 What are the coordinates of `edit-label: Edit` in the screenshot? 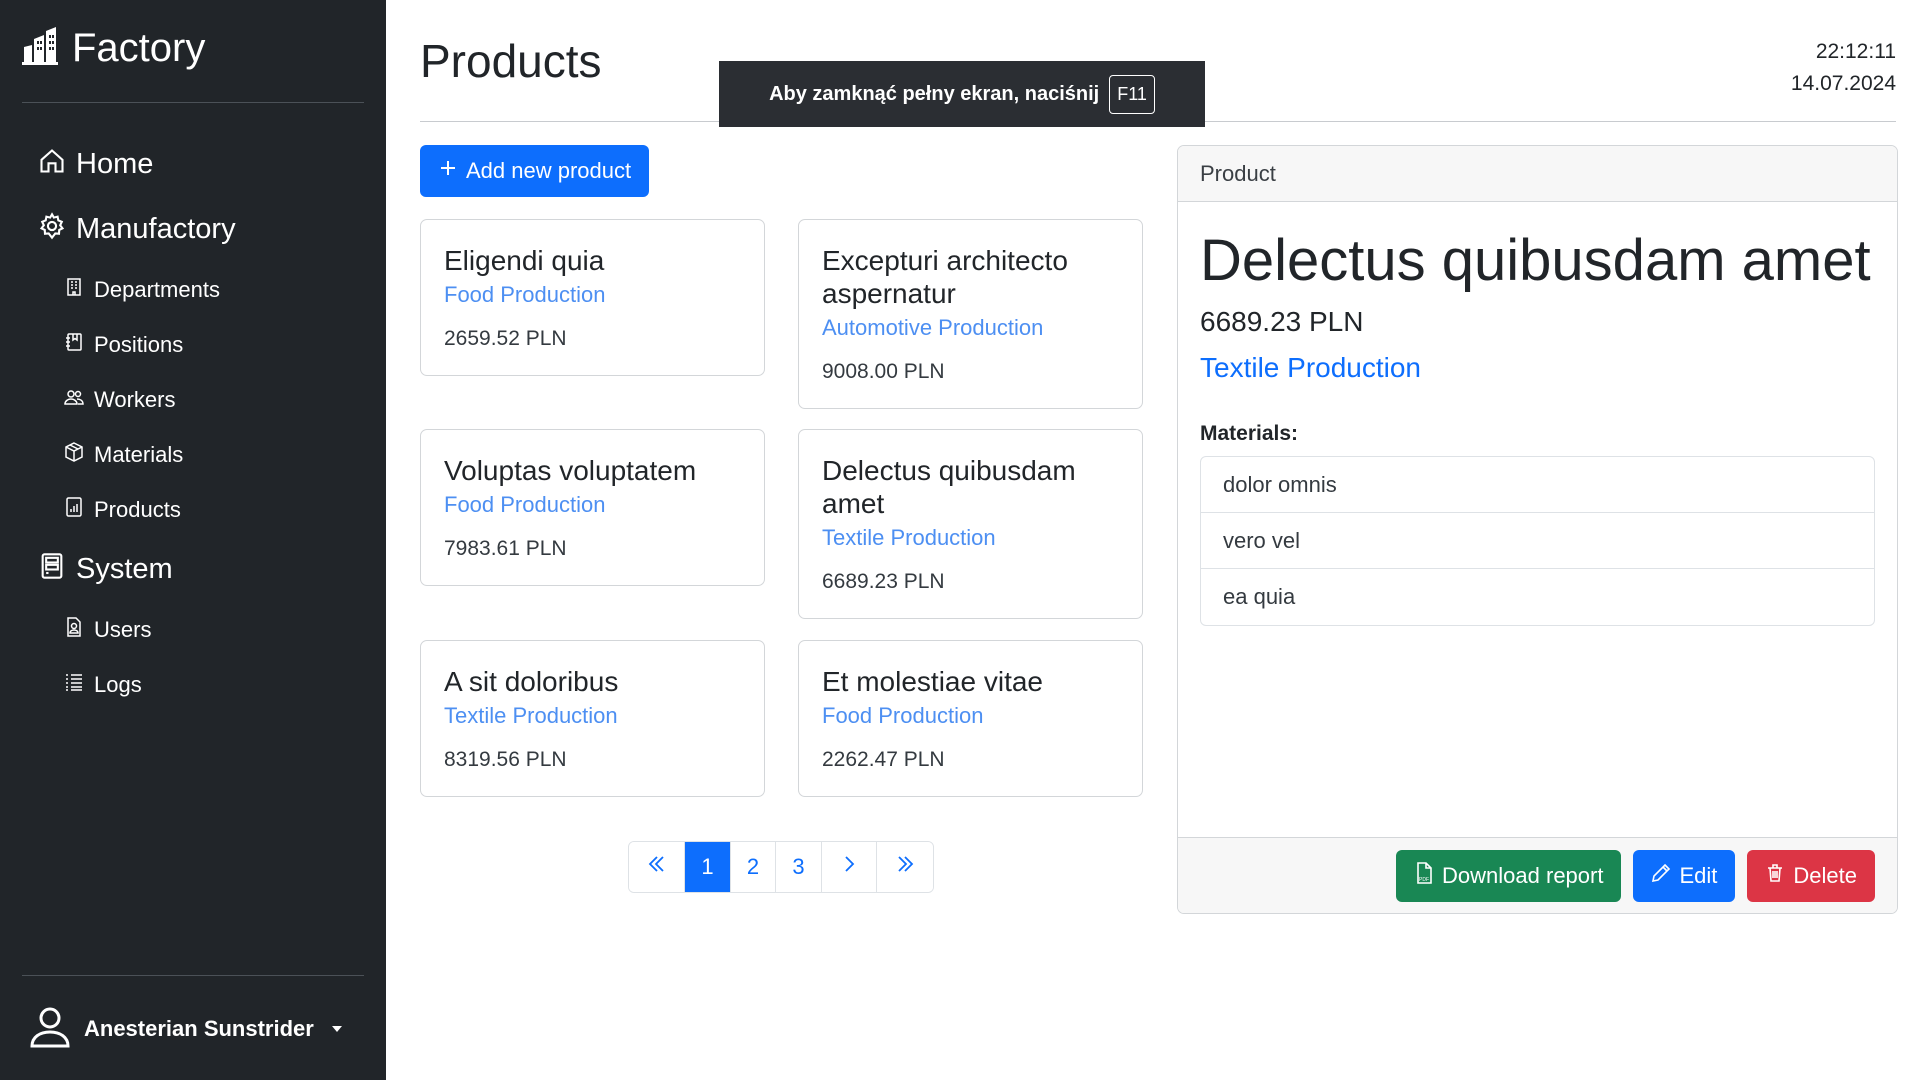 It's located at (1698, 875).